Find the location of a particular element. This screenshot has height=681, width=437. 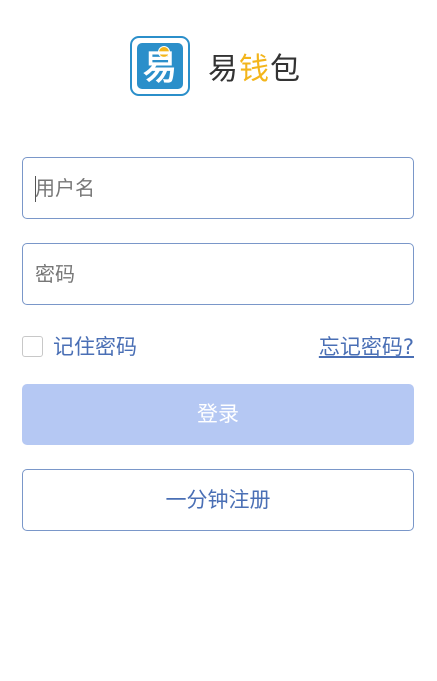

logo-glyph: 易 is located at coordinates (160, 68).